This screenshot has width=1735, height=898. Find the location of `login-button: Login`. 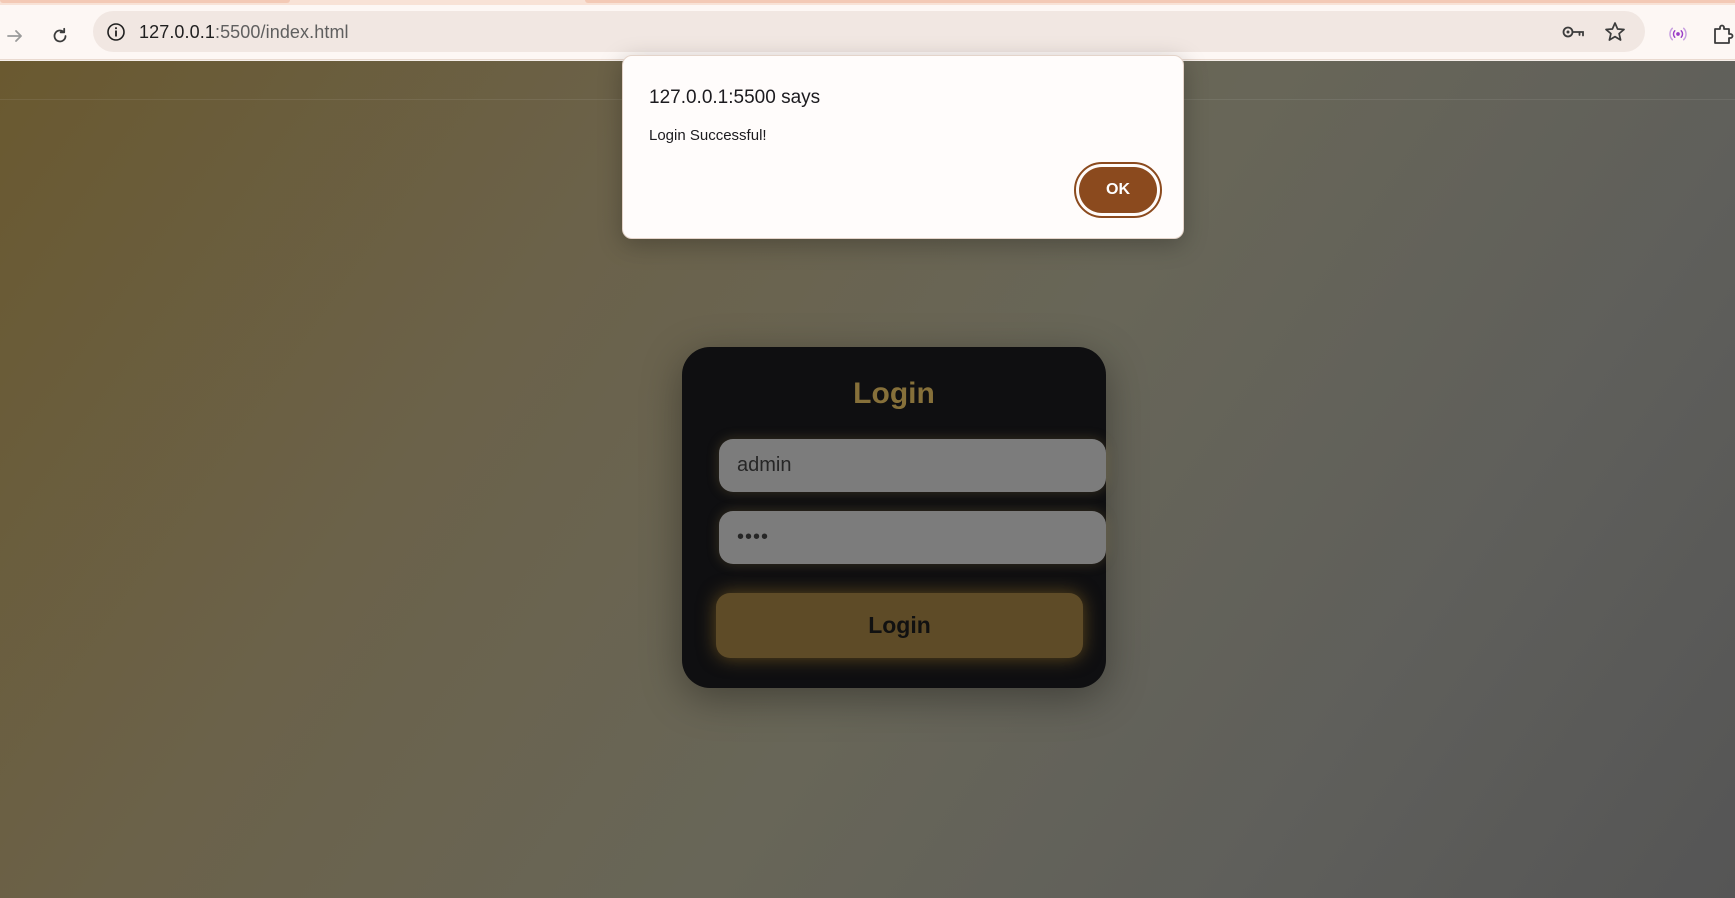

login-button: Login is located at coordinates (899, 625).